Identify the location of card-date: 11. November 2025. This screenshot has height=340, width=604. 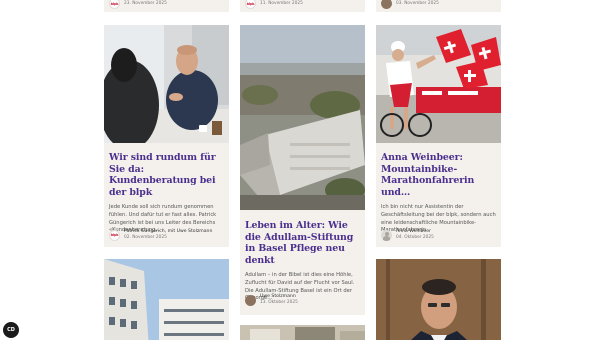
(281, 3).